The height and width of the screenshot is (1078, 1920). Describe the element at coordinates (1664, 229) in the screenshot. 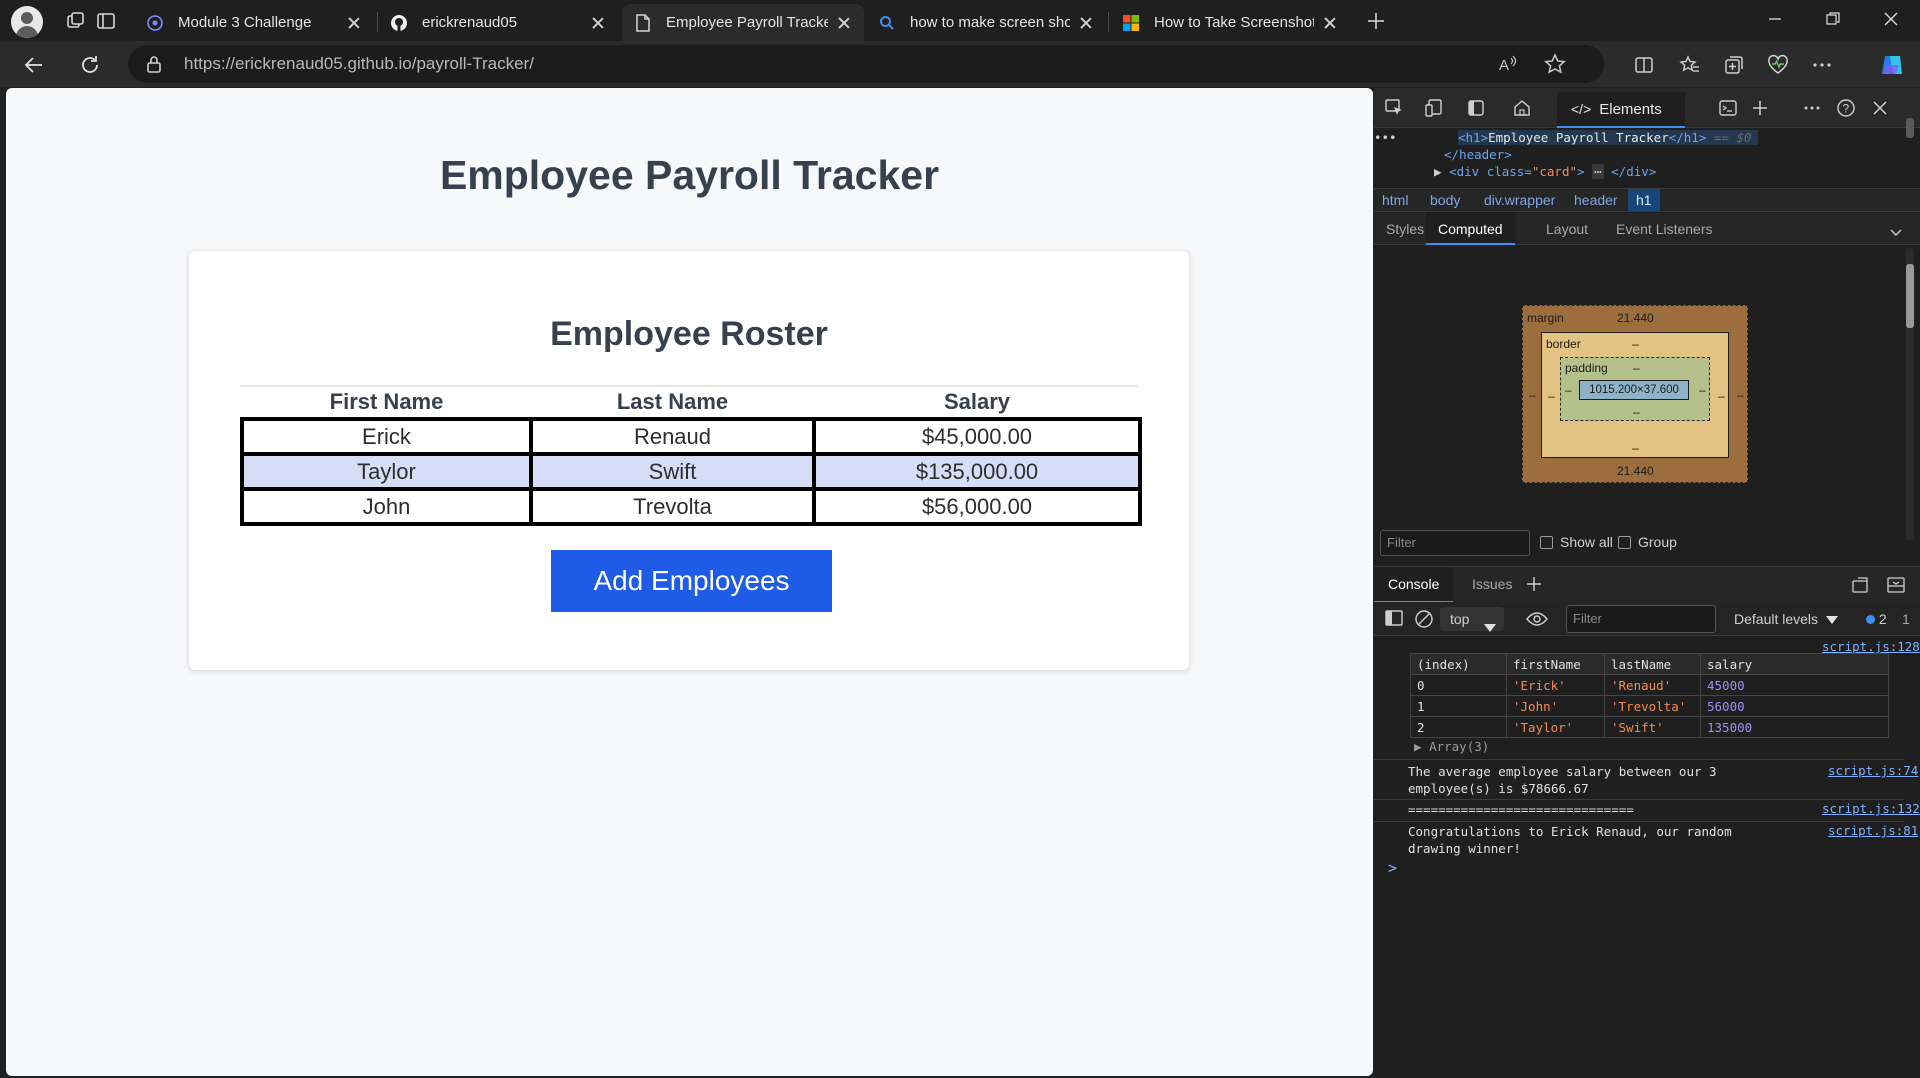

I see `tab-event-listeners: Event Listeners` at that location.